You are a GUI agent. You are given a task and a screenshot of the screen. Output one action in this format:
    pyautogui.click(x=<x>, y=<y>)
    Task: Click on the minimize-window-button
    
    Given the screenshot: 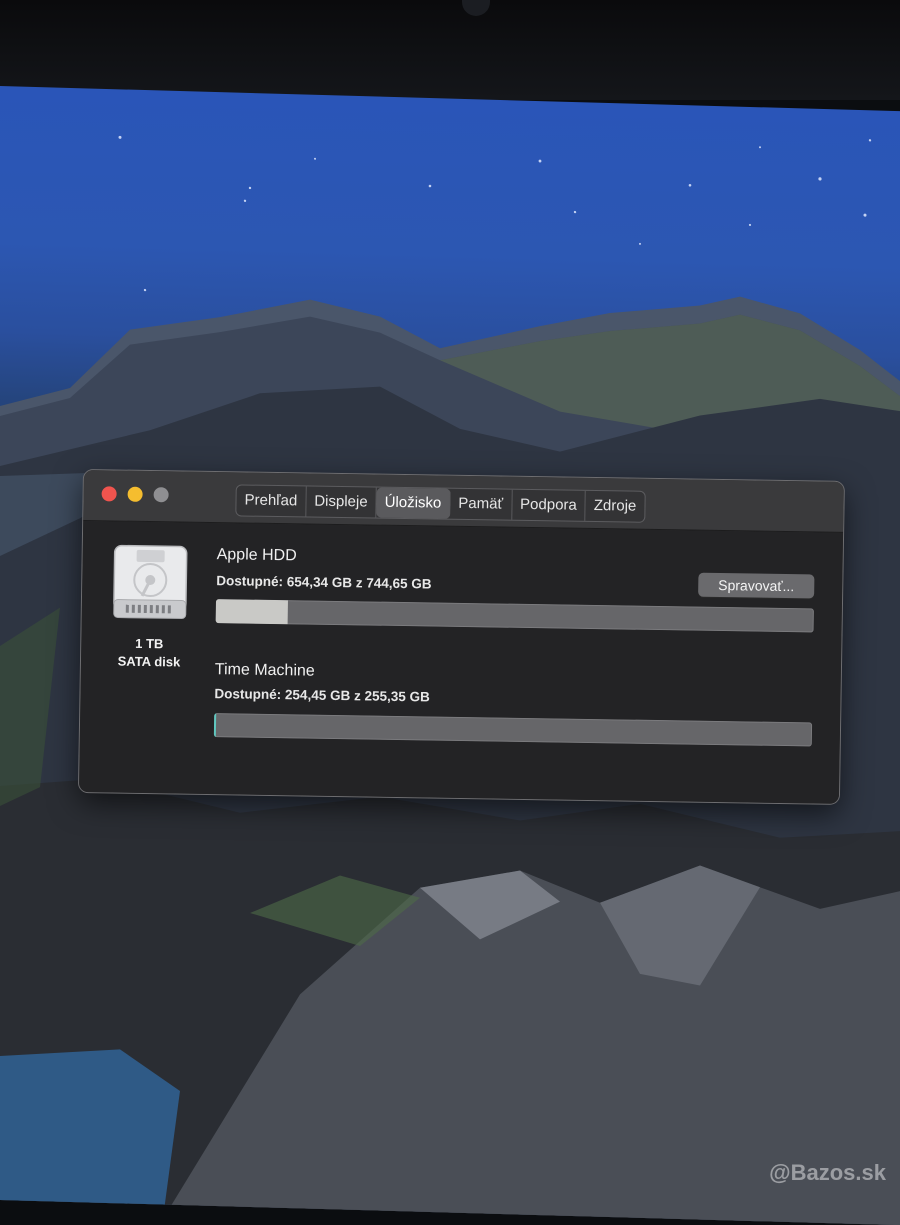 What is the action you would take?
    pyautogui.click(x=135, y=494)
    